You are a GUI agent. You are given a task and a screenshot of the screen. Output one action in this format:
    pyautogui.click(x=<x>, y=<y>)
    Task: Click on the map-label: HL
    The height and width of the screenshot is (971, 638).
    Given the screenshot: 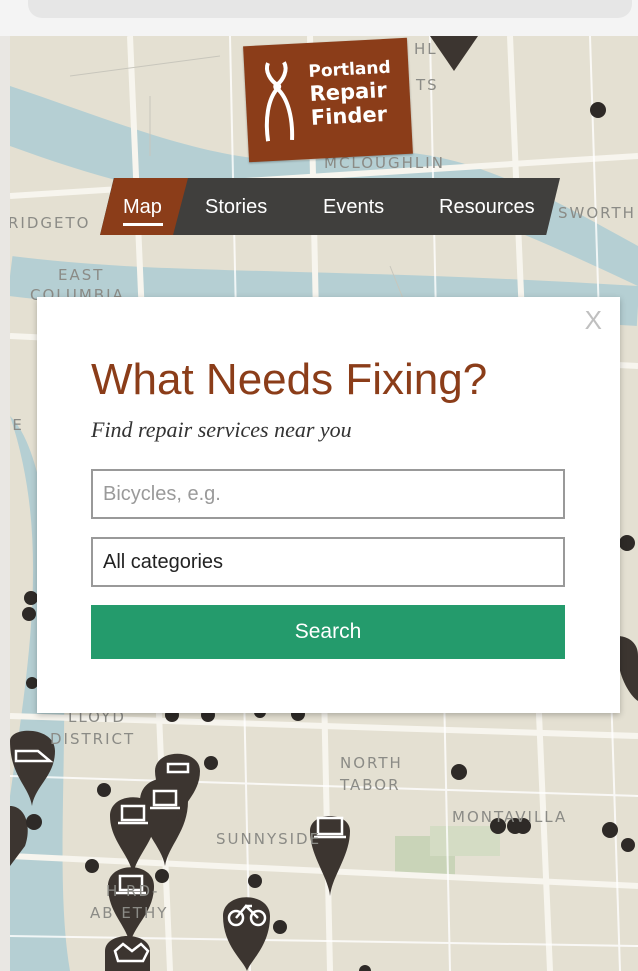 What is the action you would take?
    pyautogui.click(x=426, y=49)
    